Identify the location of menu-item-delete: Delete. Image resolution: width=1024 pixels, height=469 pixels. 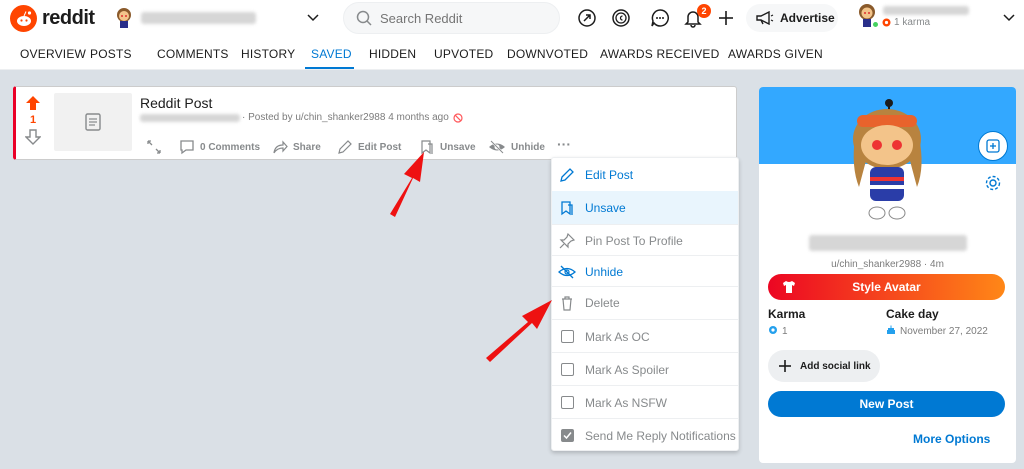
(645, 302).